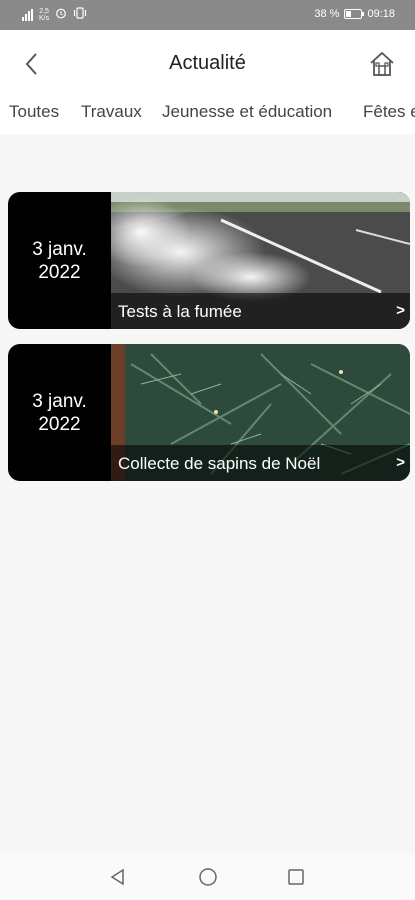 Image resolution: width=415 pixels, height=900 pixels. Describe the element at coordinates (34, 112) in the screenshot. I see `tab-toutes: Toutes` at that location.